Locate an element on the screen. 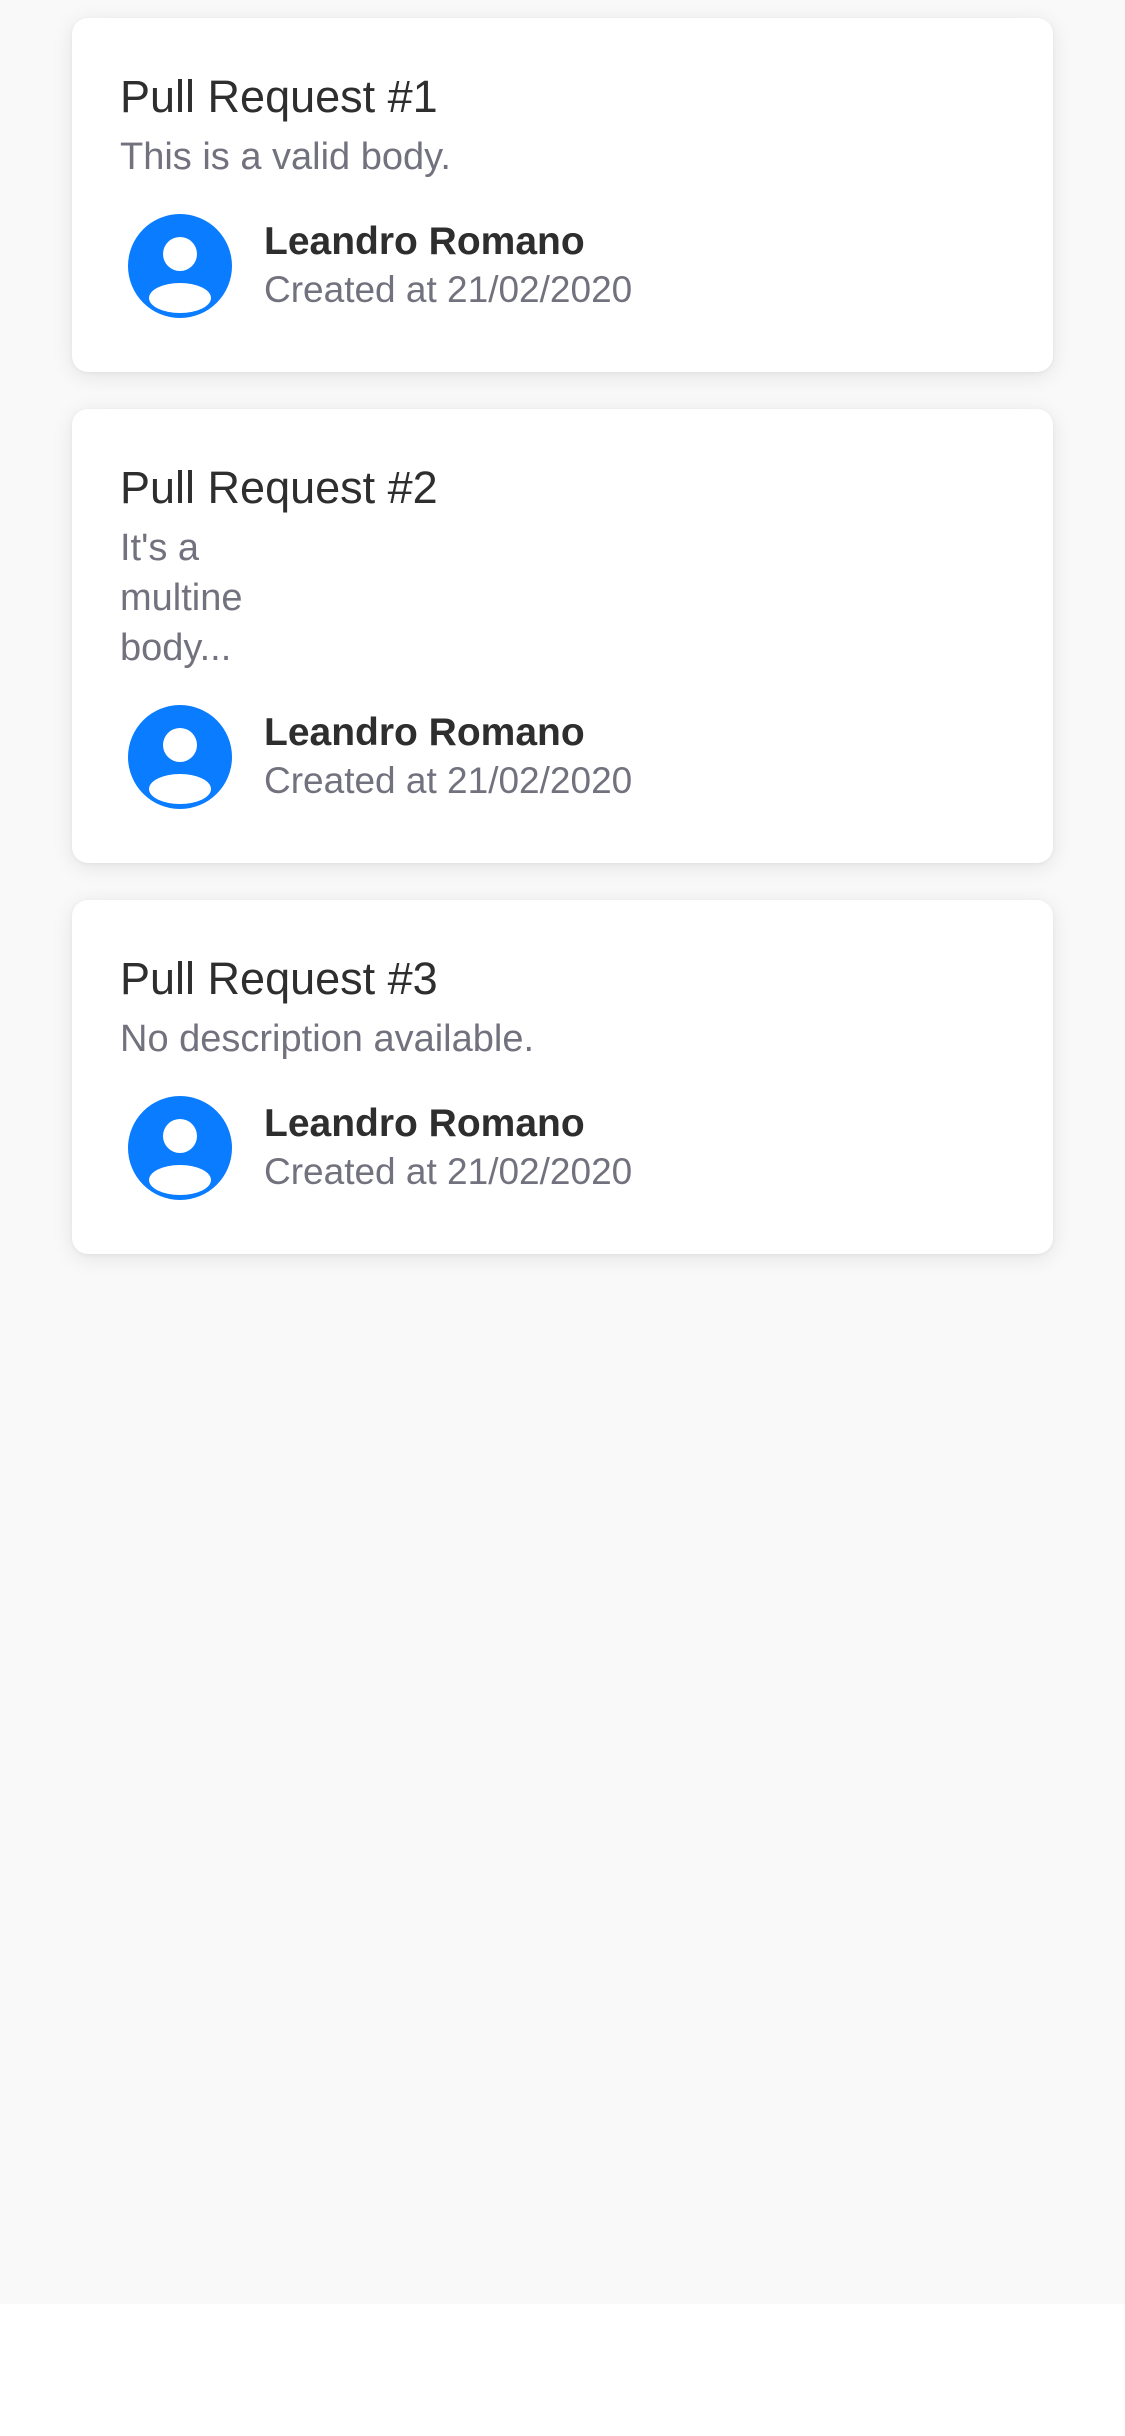  pull-request-body: No description available. is located at coordinates (327, 1039).